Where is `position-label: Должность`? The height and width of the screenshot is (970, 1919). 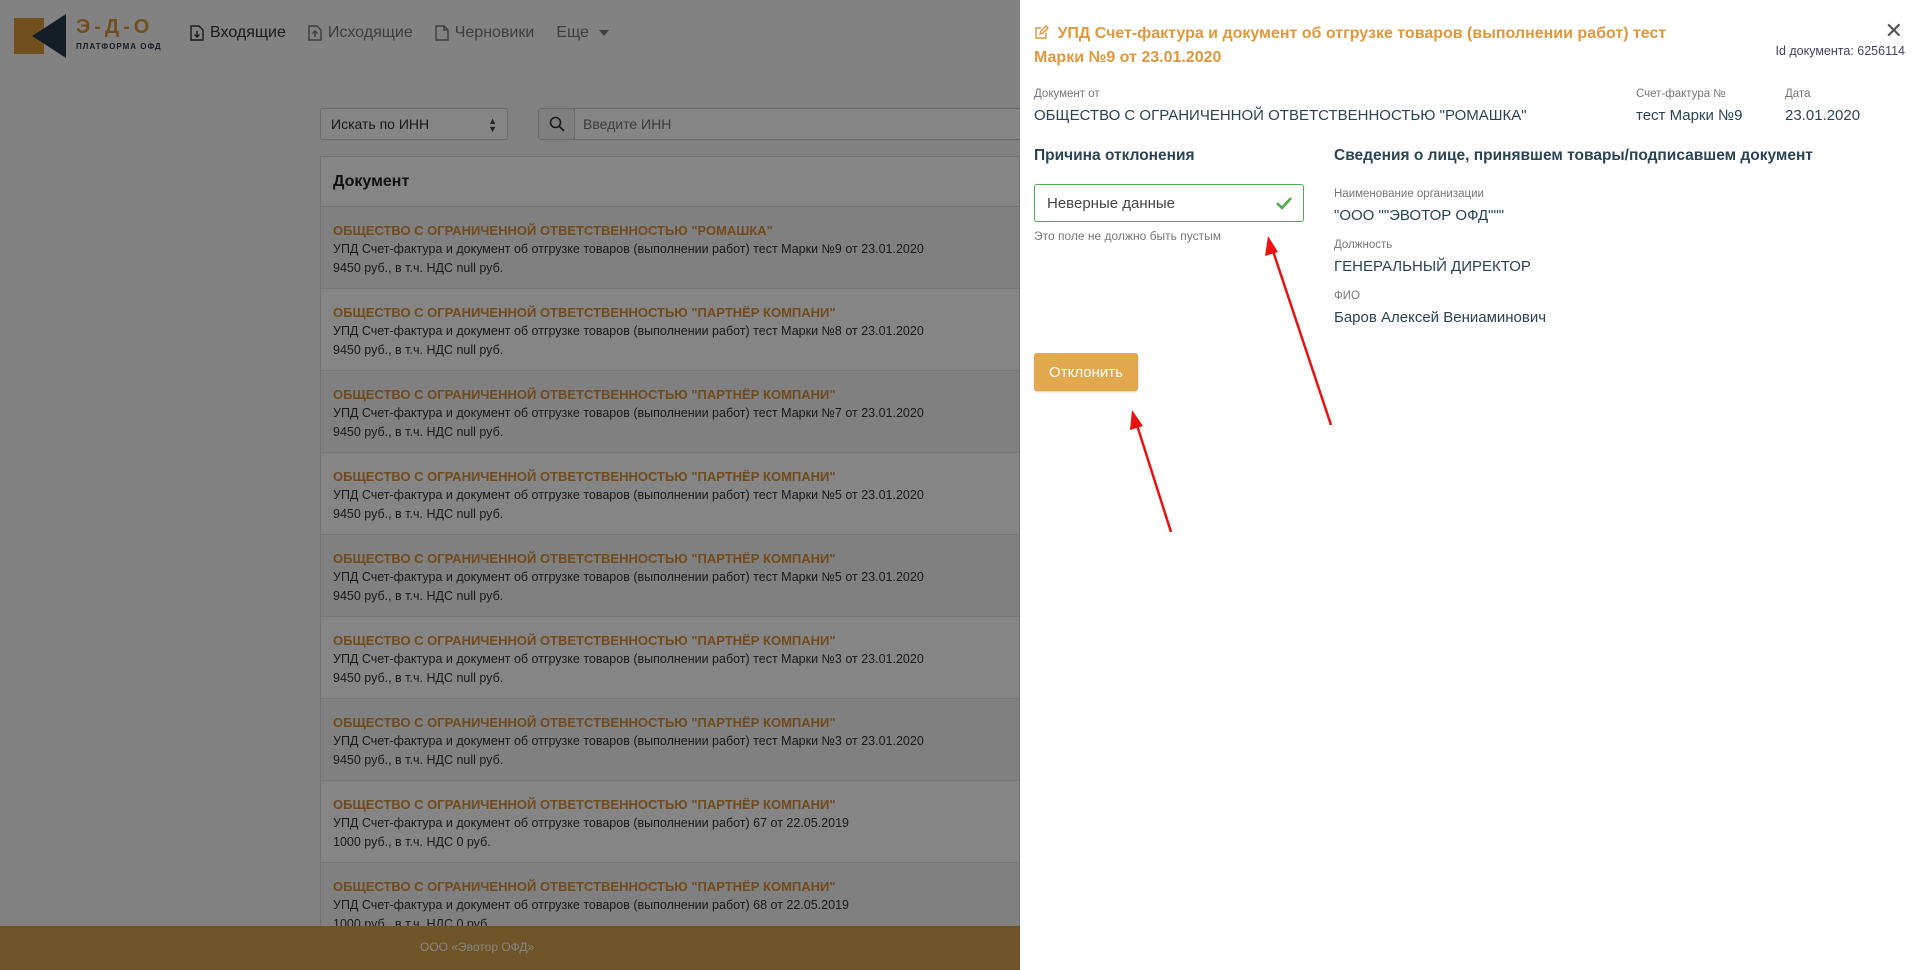 position-label: Должность is located at coordinates (1363, 245).